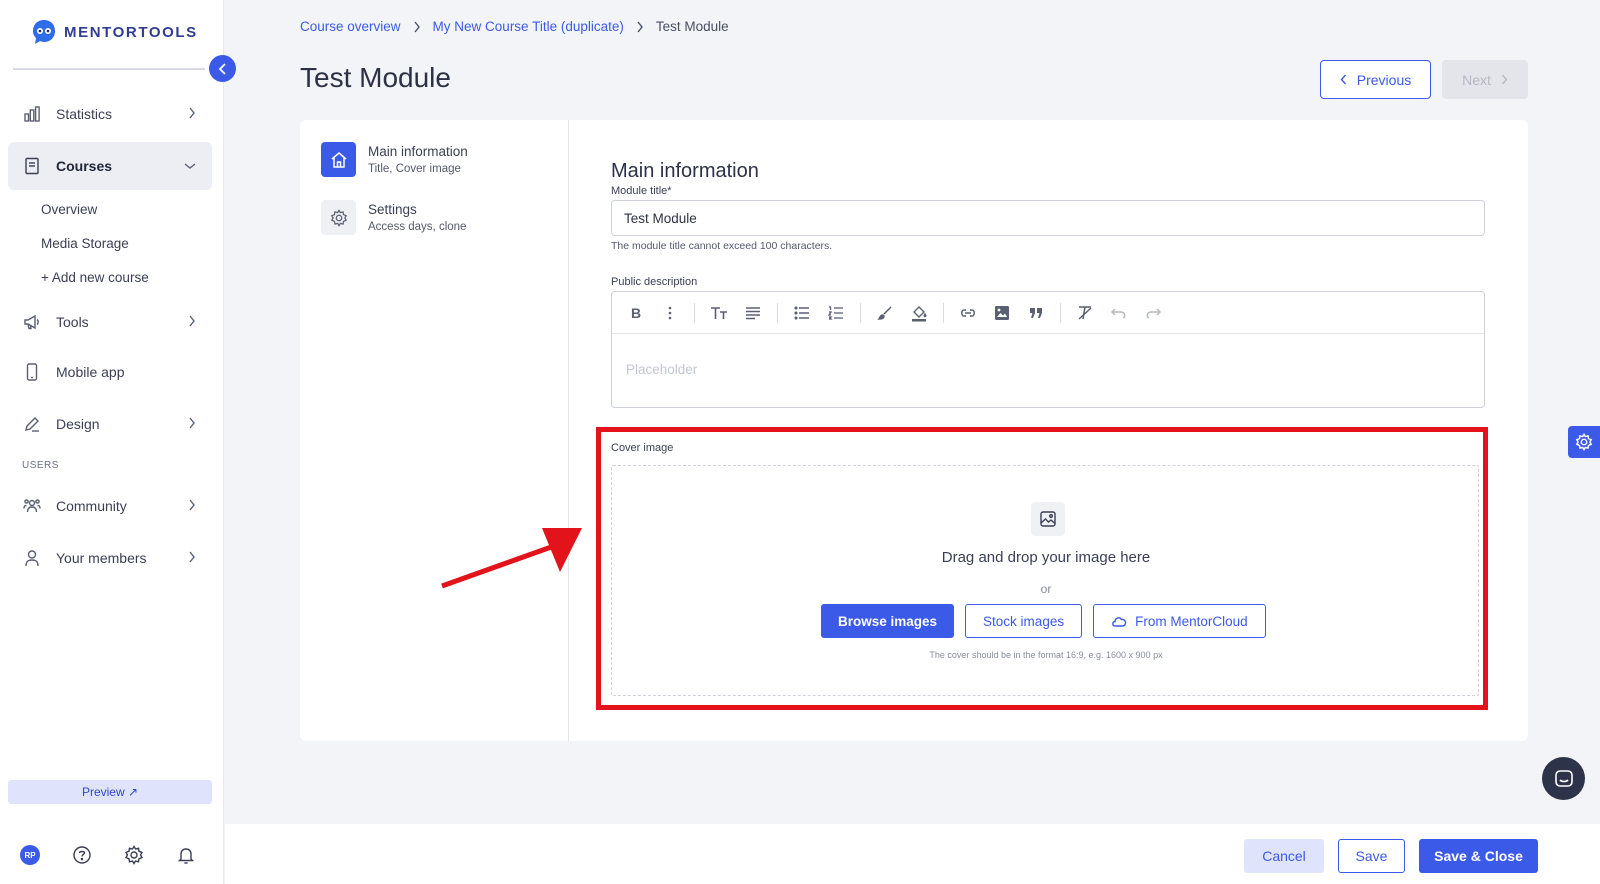 The image size is (1600, 884). Describe the element at coordinates (110, 277) in the screenshot. I see `sidebar-subitem-add-course: + Add new course` at that location.